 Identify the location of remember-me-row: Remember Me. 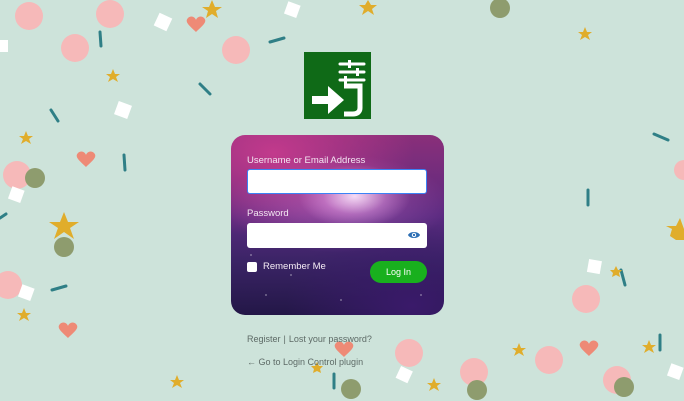
(286, 266).